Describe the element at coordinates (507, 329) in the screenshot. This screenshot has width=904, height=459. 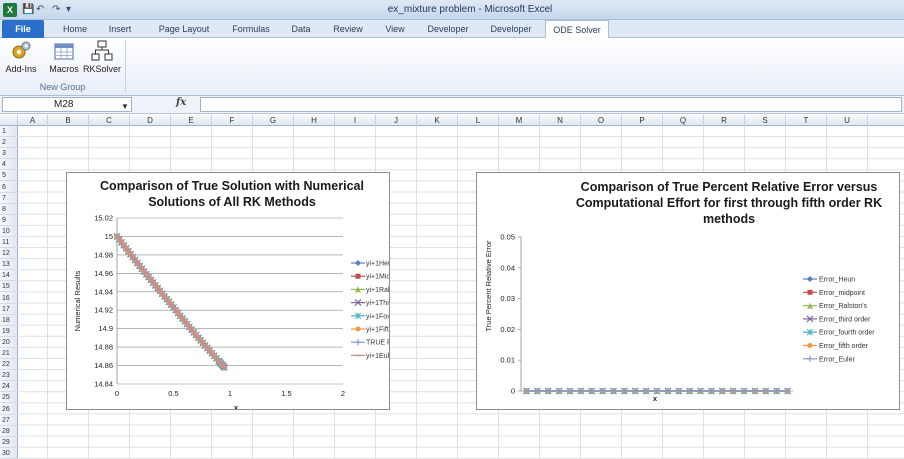
I see `y-tick-label: 0.02` at that location.